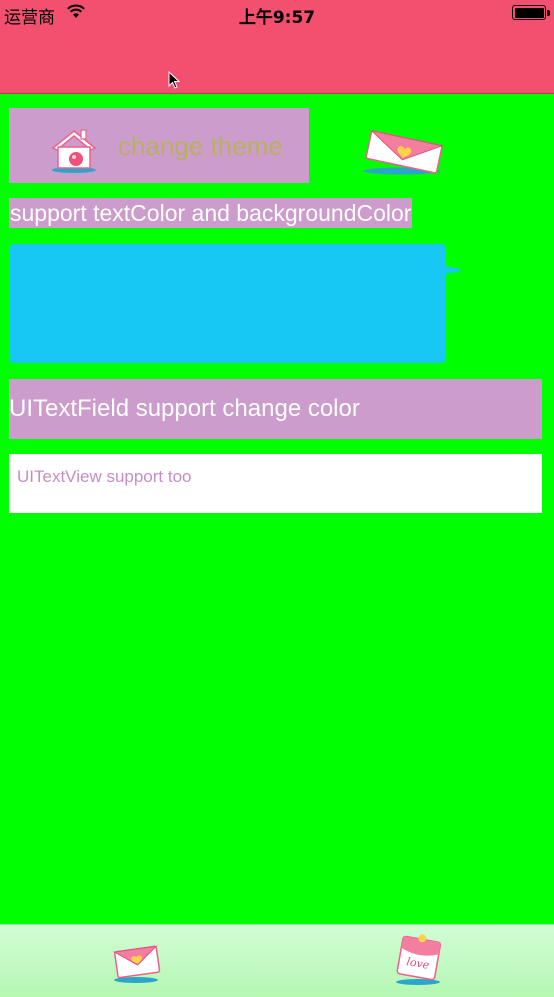 Image resolution: width=554 pixels, height=997 pixels. I want to click on tab-love-note: love, so click(415, 961).